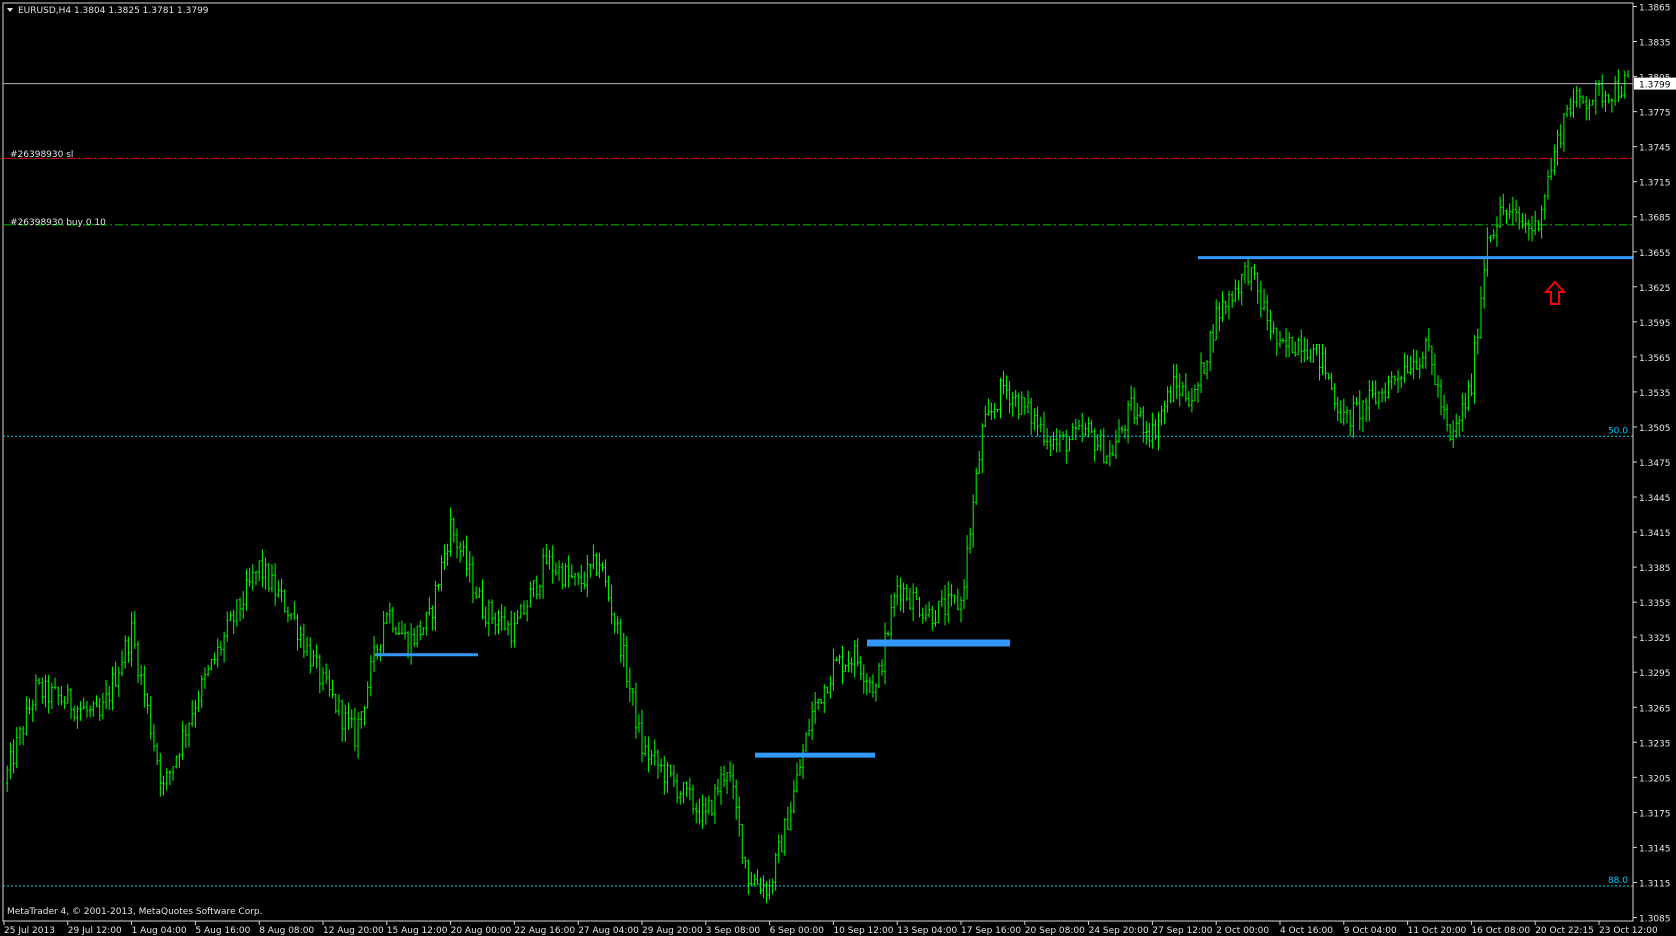 Image resolution: width=1676 pixels, height=936 pixels. Describe the element at coordinates (481, 931) in the screenshot. I see `time-tick-label: 20 Aug 00:00` at that location.